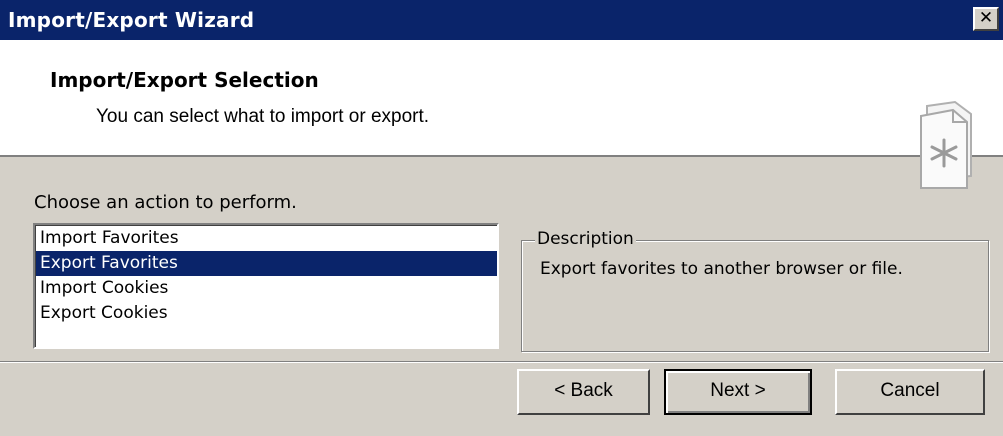 This screenshot has height=436, width=1003. What do you see at coordinates (946, 144) in the screenshot?
I see `wizard-document-icon` at bounding box center [946, 144].